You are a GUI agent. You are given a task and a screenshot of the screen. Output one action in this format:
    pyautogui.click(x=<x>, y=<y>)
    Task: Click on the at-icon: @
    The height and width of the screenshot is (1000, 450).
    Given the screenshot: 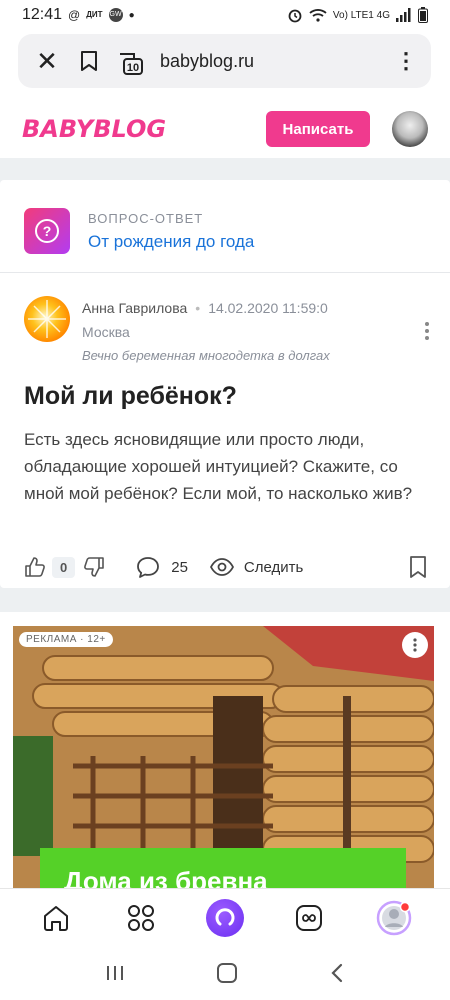 What is the action you would take?
    pyautogui.click(x=74, y=15)
    